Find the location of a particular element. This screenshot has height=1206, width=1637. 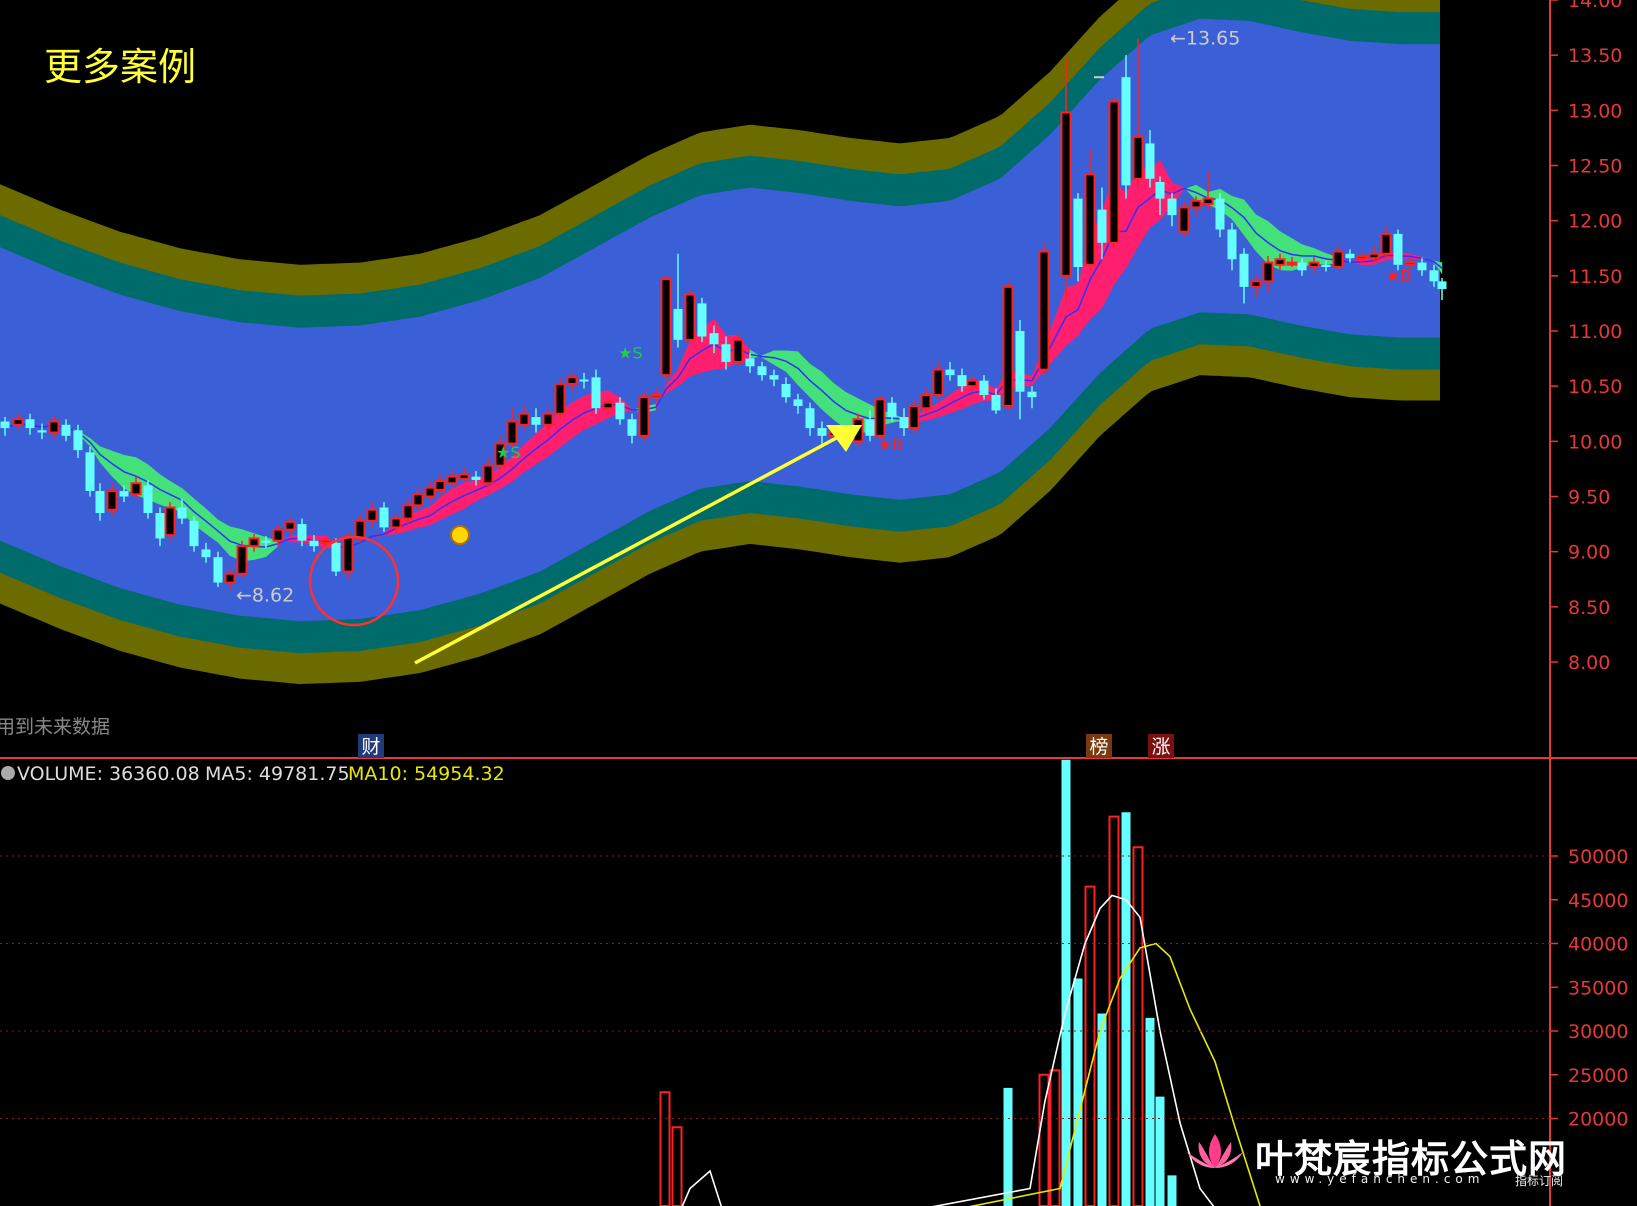

rank-badge: 榜 is located at coordinates (1099, 746).